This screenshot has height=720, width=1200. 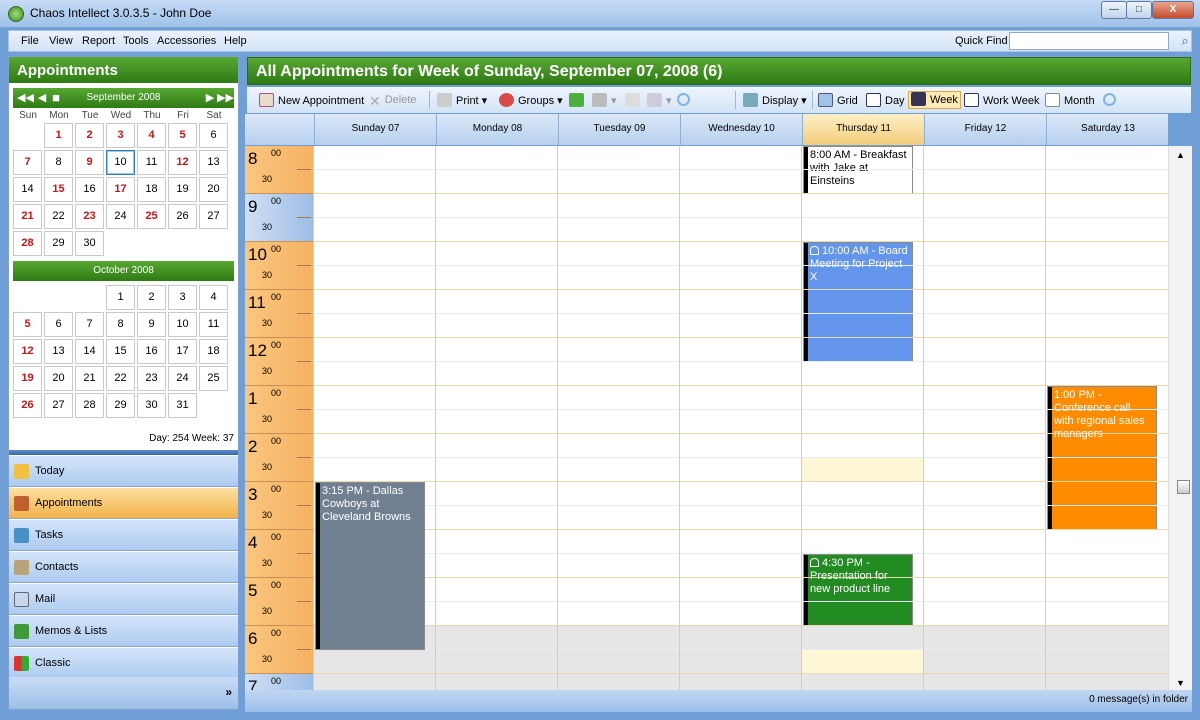 What do you see at coordinates (497, 129) in the screenshot?
I see `day-header: Monday 08` at bounding box center [497, 129].